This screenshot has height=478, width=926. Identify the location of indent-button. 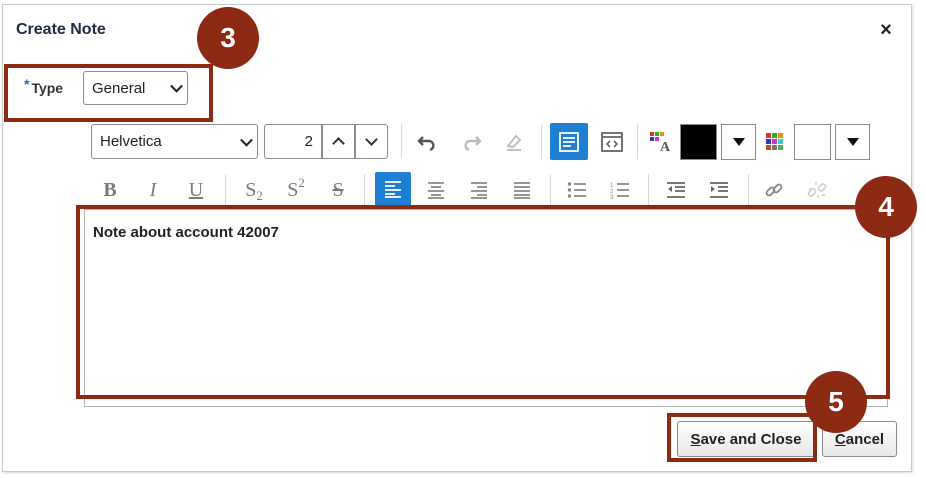
(719, 190).